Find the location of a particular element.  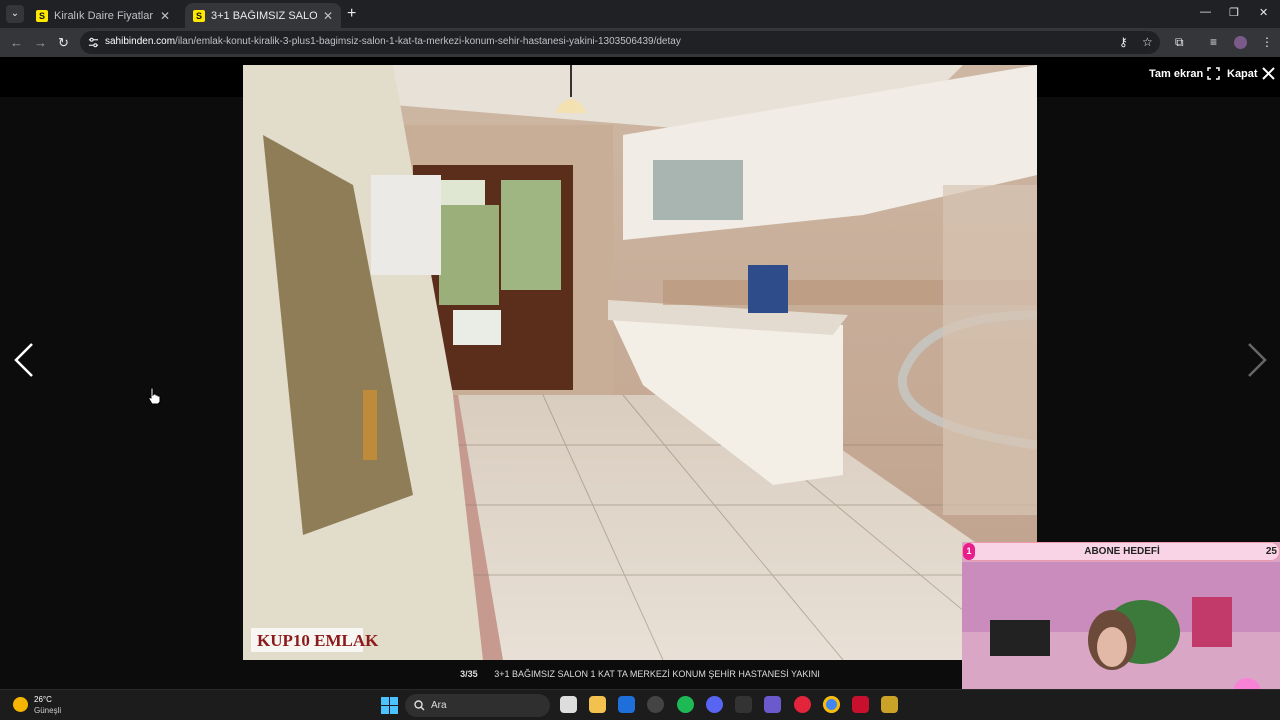

minimize-icon: — is located at coordinates (1205, 12).